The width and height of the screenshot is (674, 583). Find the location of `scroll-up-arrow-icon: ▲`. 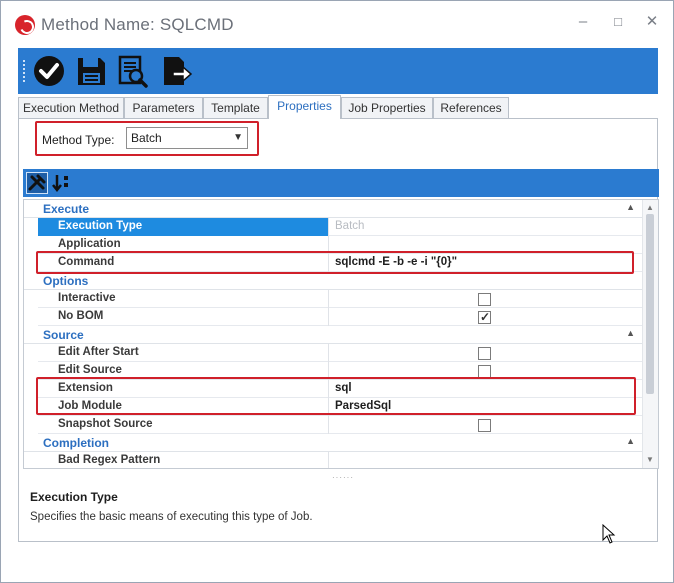

scroll-up-arrow-icon: ▲ is located at coordinates (650, 207).